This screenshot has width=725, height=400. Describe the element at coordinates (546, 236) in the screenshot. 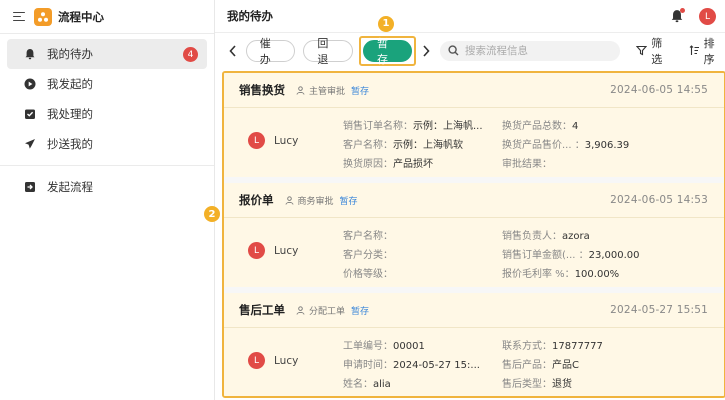

I see `card-field: 销售负责人：azora` at that location.